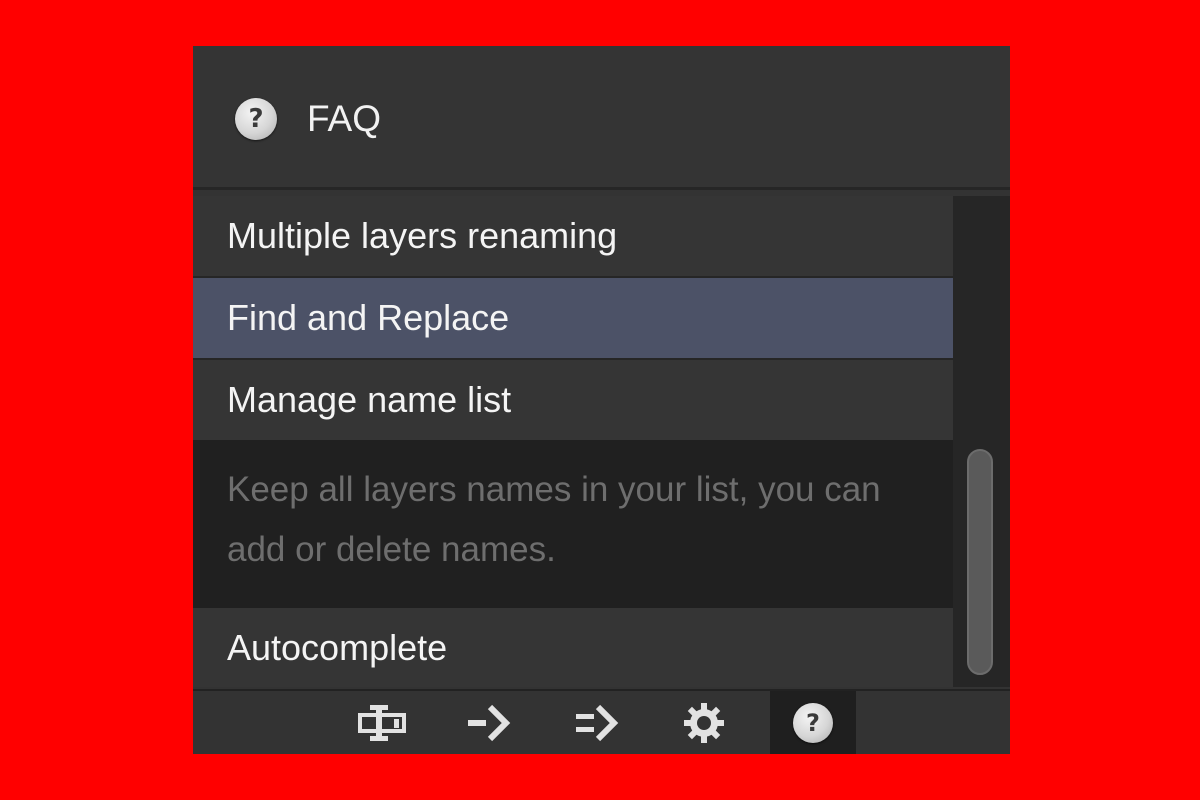 Image resolution: width=1200 pixels, height=800 pixels. I want to click on rename-button, so click(382, 722).